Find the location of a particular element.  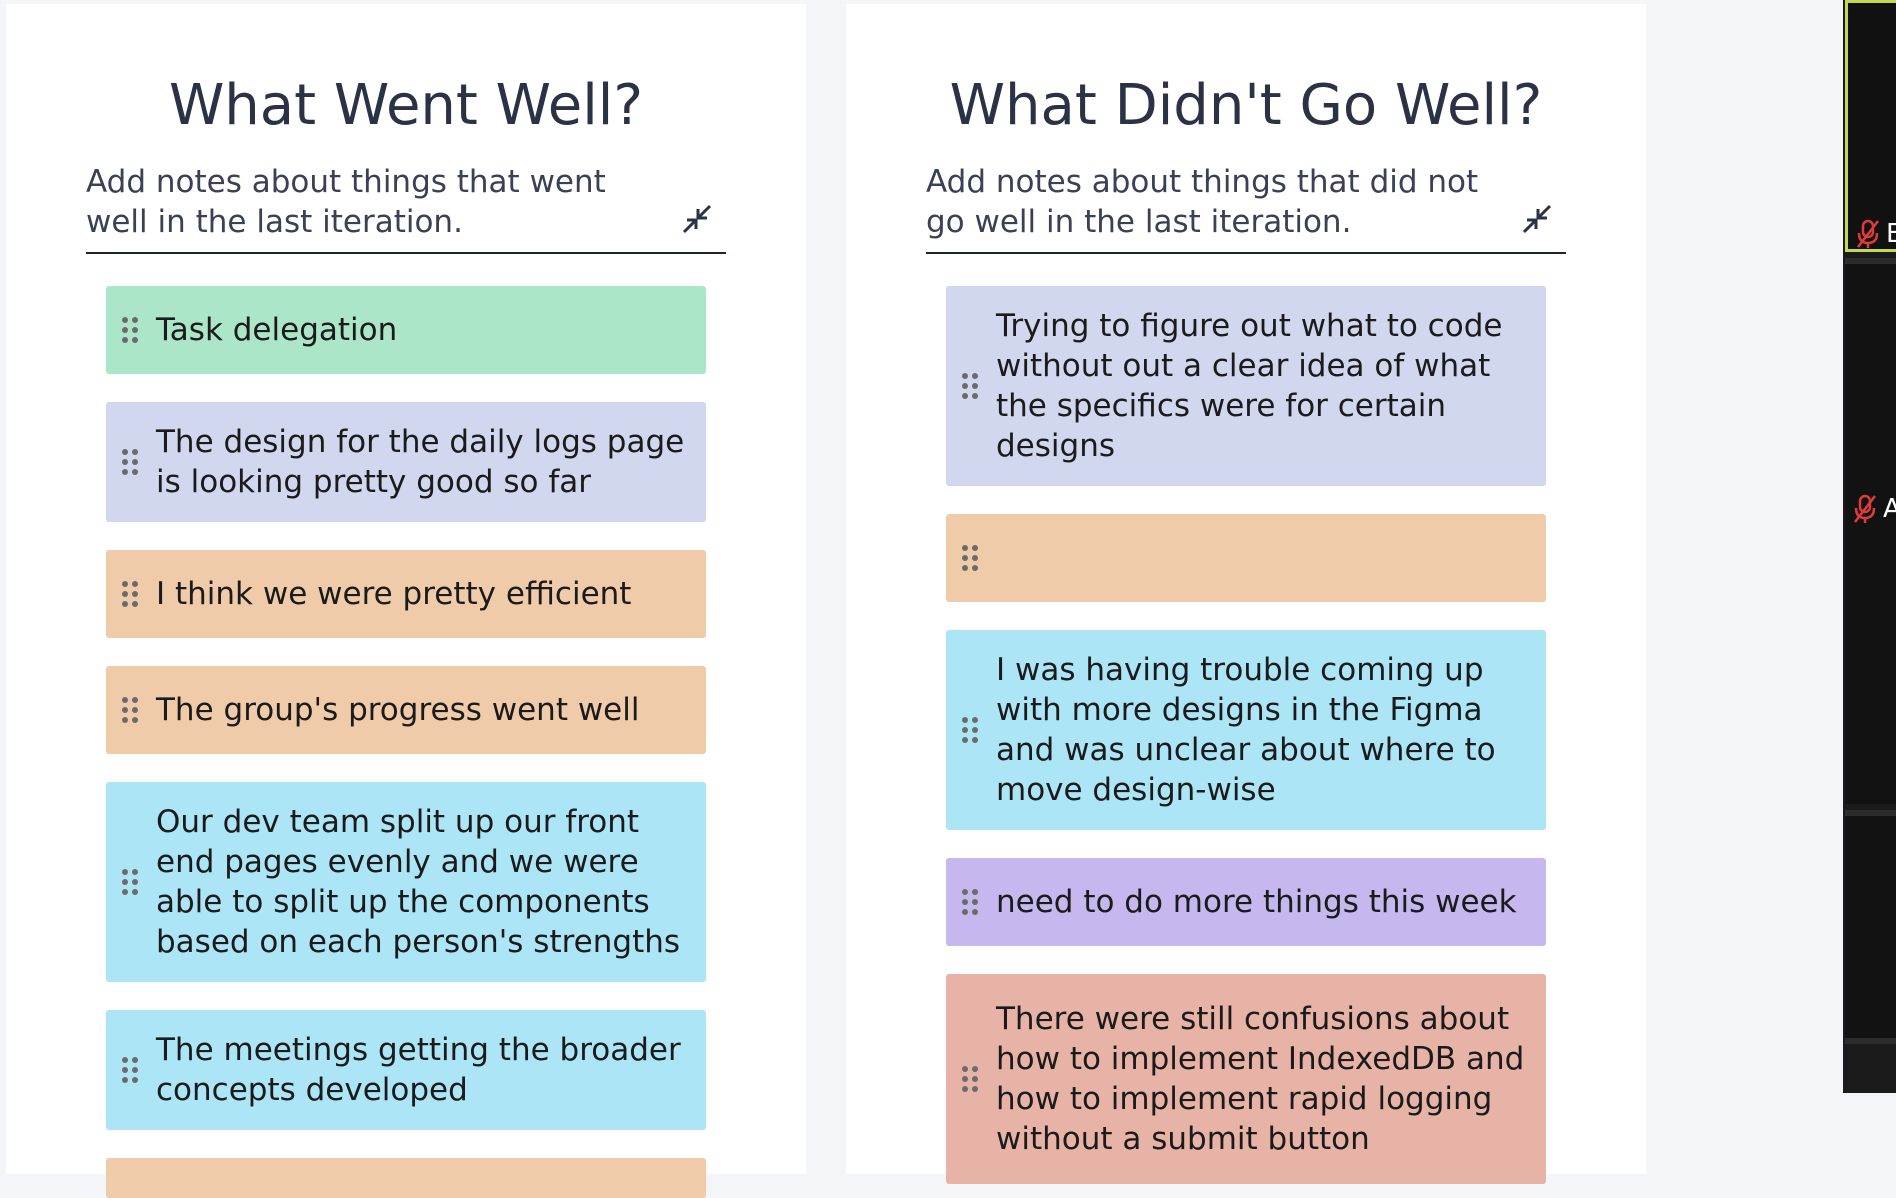

note-card: Task delegation is located at coordinates (406, 330).